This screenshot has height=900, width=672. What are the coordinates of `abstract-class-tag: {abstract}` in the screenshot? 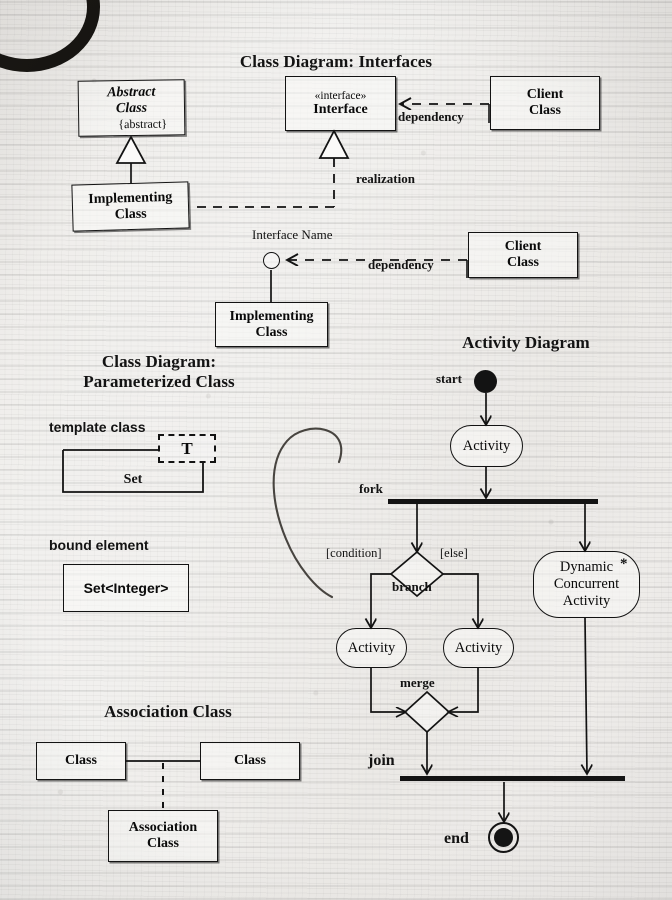 It's located at (143, 123).